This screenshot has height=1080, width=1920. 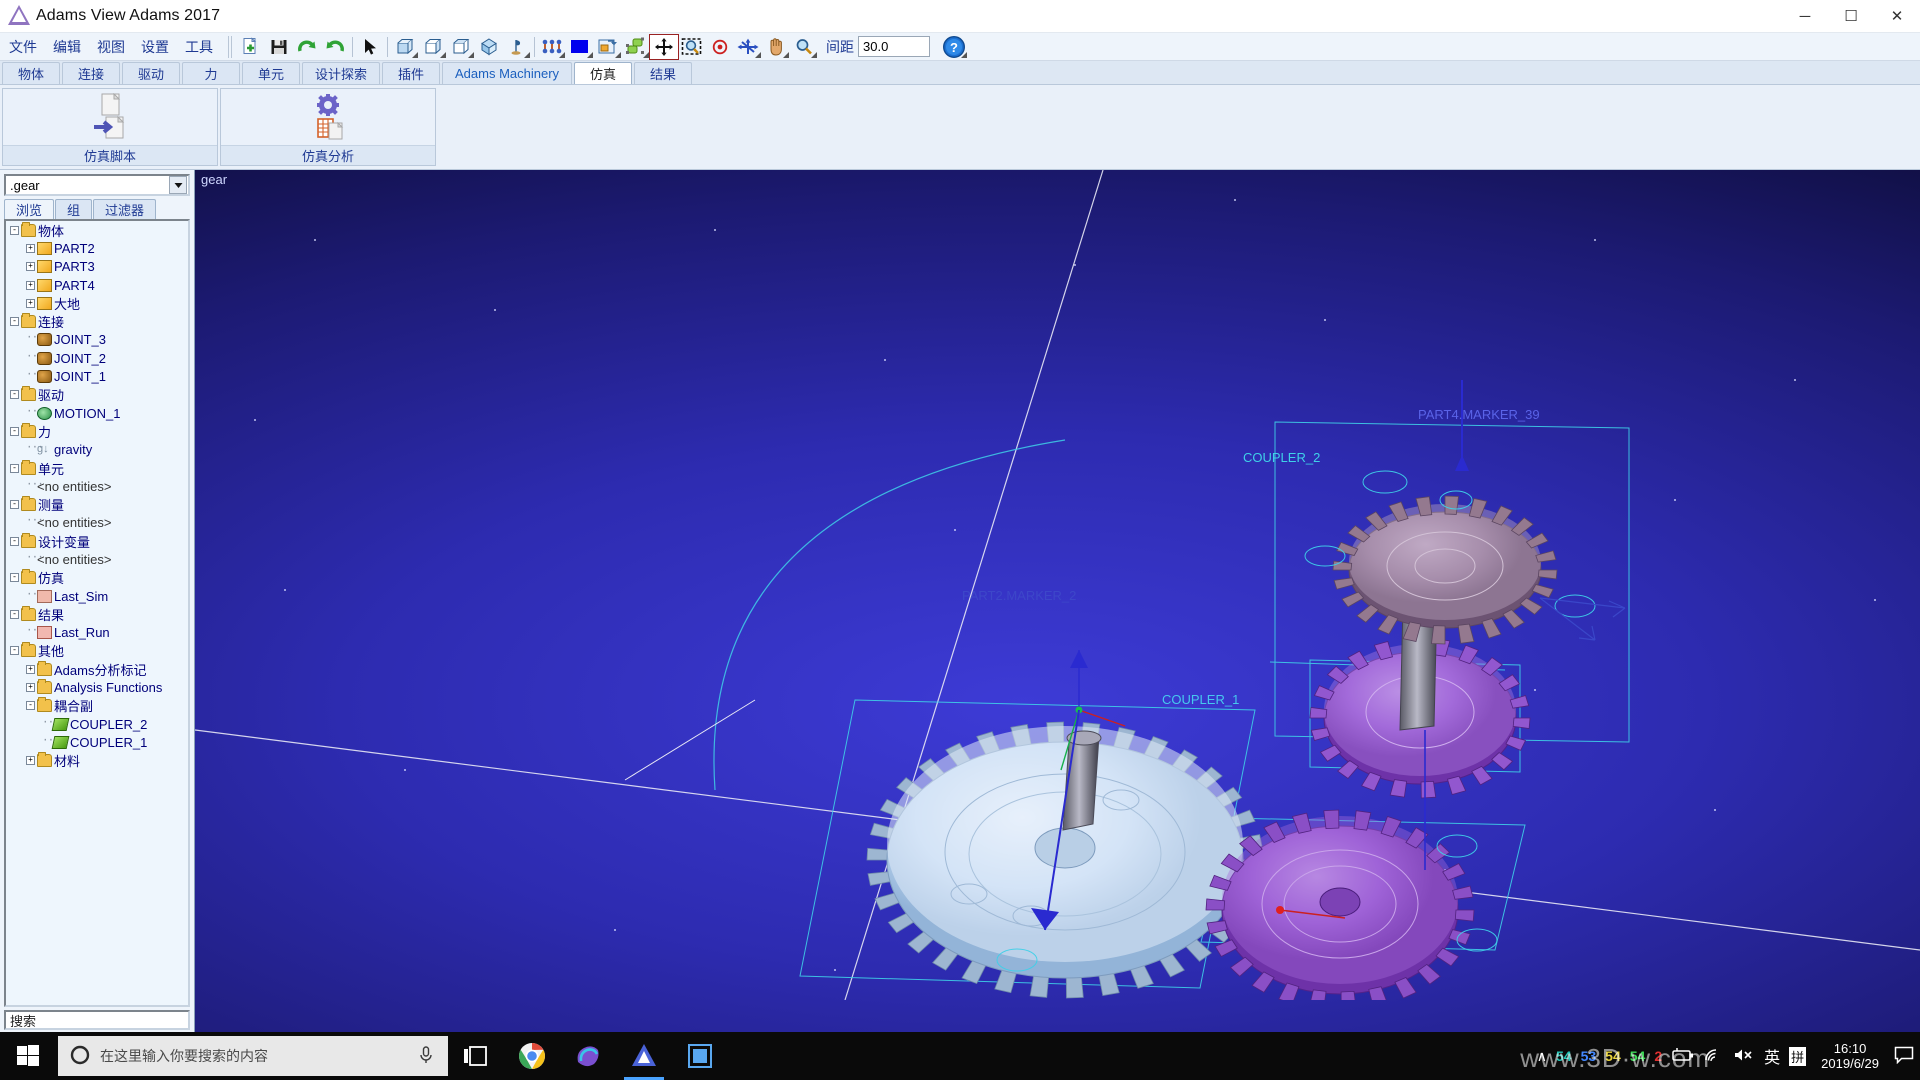 What do you see at coordinates (74, 209) in the screenshot?
I see `tree-tab-groups: 组` at bounding box center [74, 209].